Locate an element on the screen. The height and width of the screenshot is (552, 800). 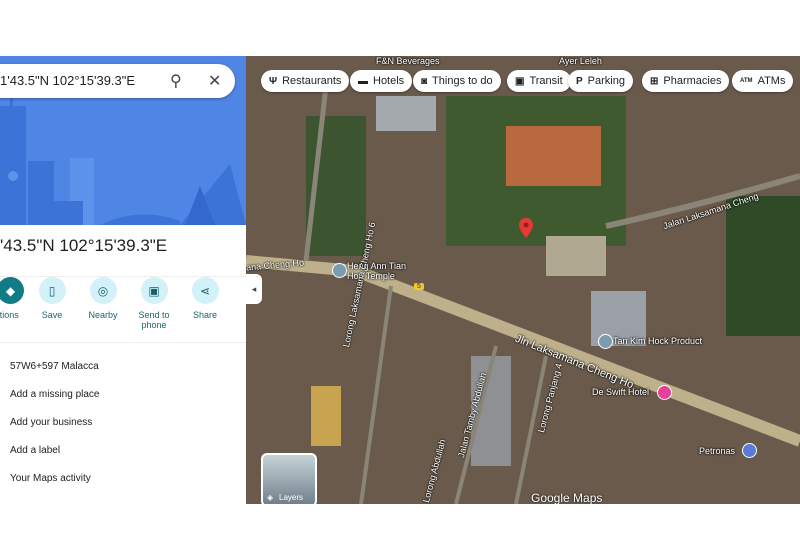
add-business-link: Add your business is located at coordinates (51, 422).